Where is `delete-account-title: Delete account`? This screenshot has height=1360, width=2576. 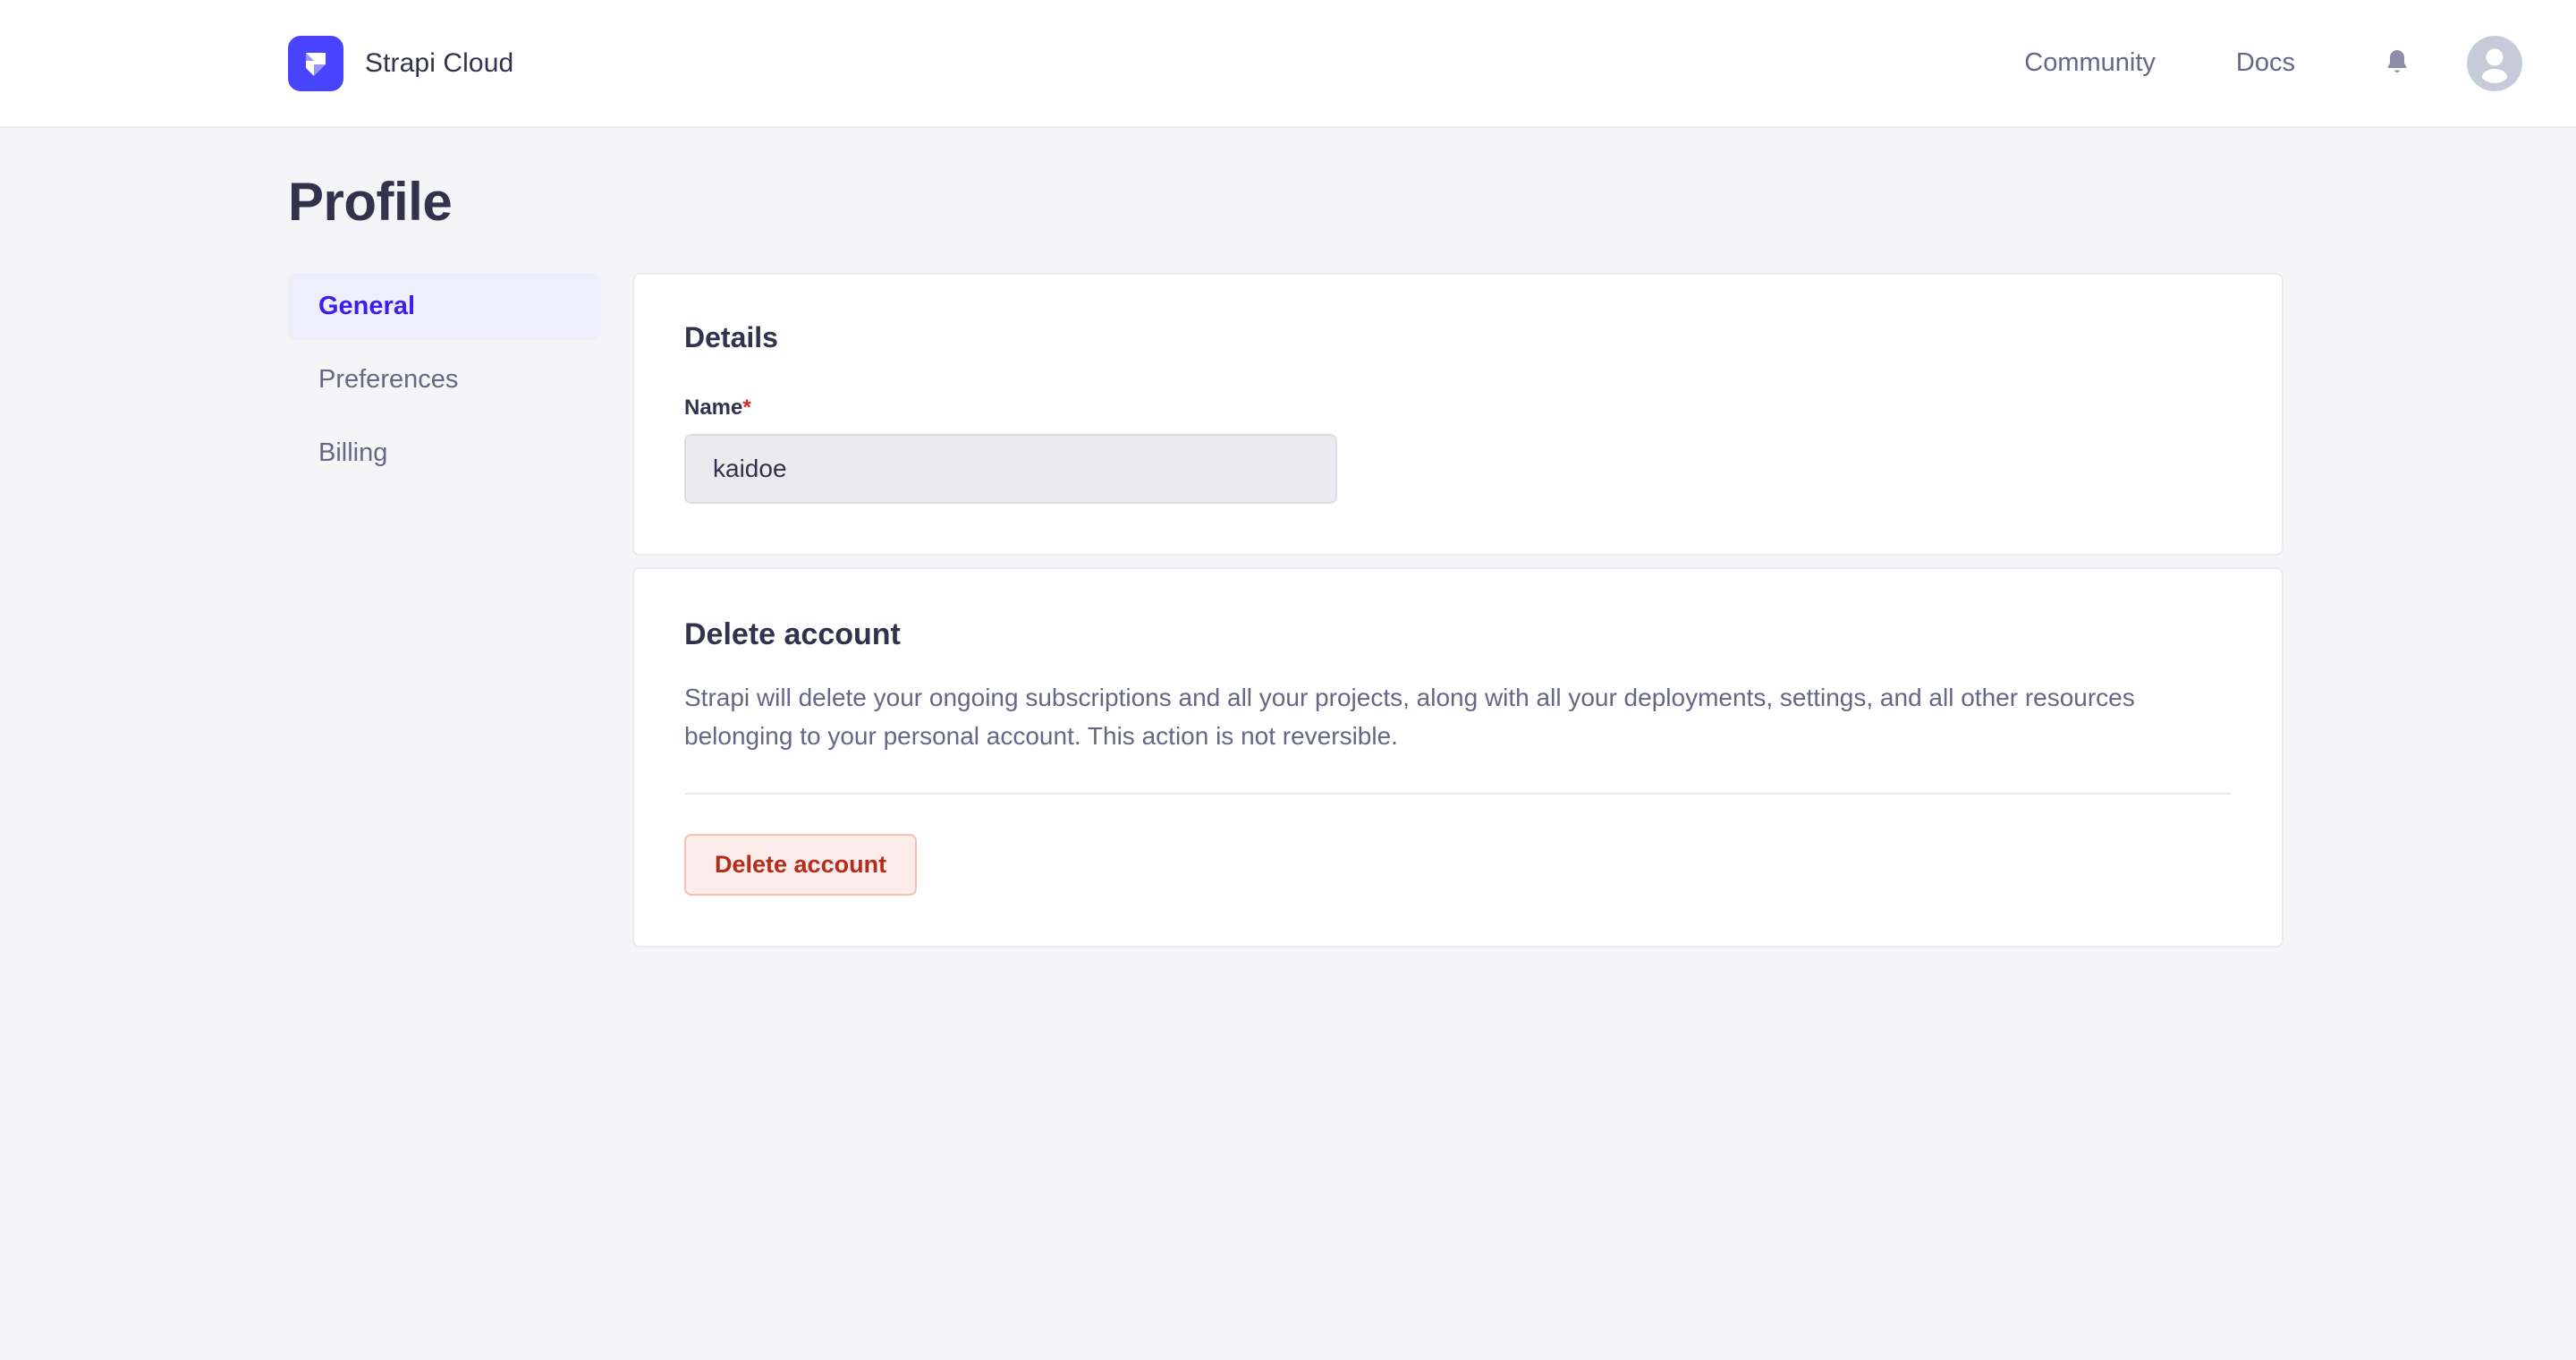 delete-account-title: Delete account is located at coordinates (792, 634).